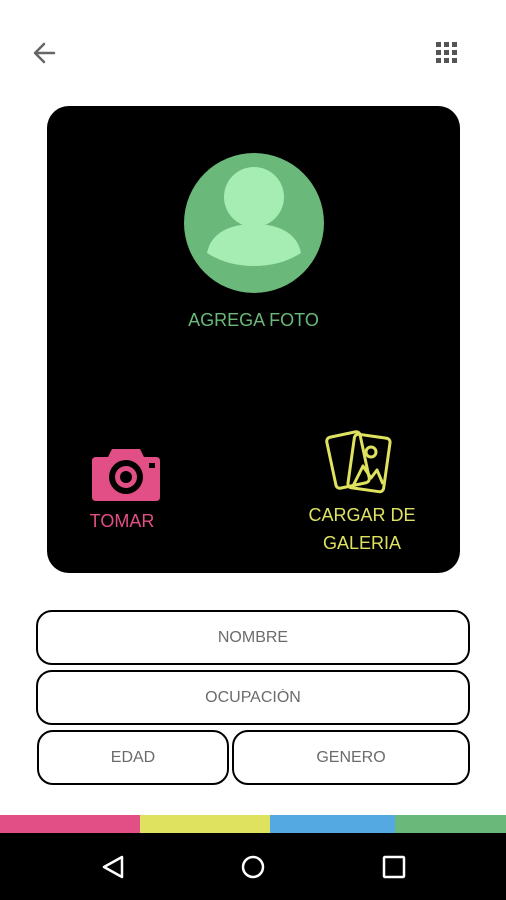 The image size is (506, 900). I want to click on menu-button, so click(447, 53).